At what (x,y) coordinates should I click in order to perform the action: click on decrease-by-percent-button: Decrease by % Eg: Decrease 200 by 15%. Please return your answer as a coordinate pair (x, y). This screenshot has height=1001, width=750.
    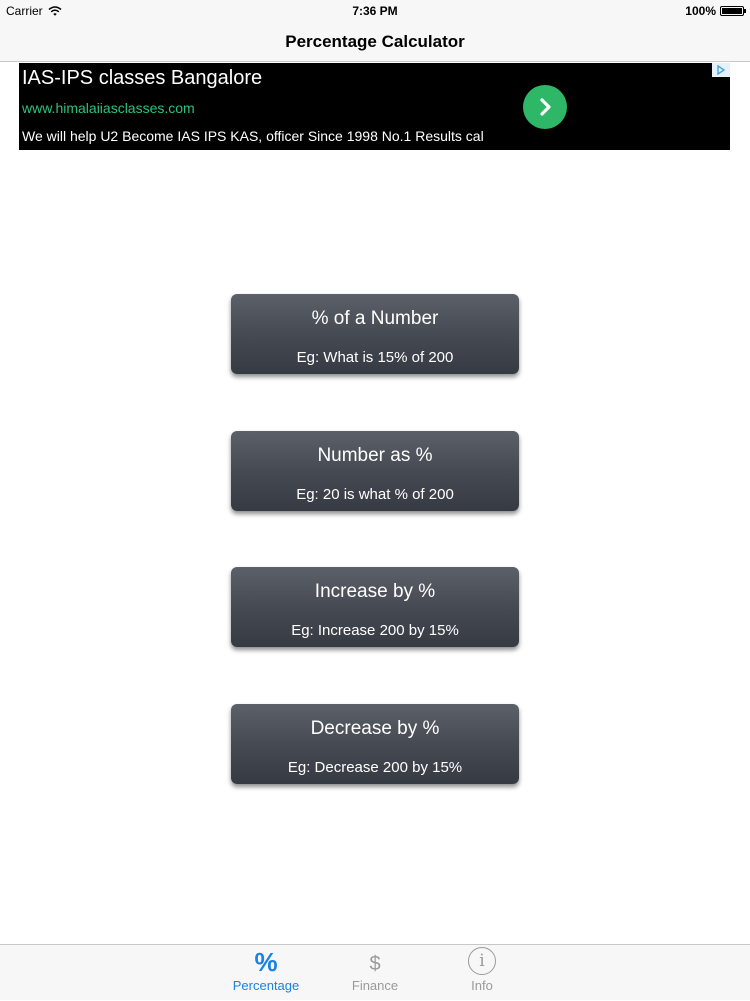
    Looking at the image, I should click on (375, 744).